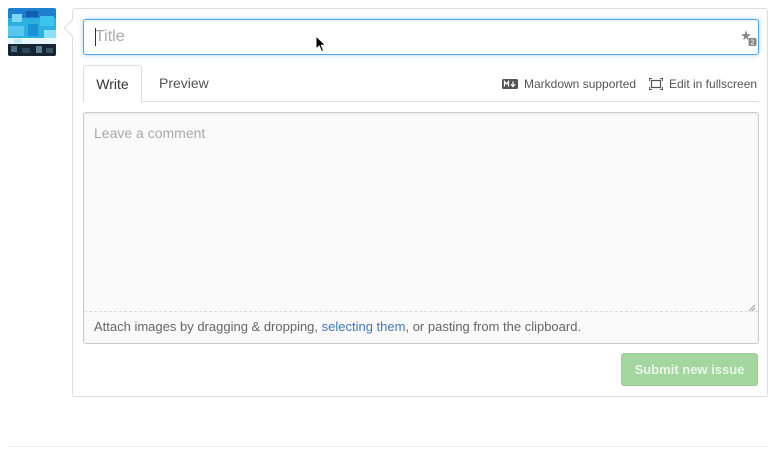 The width and height of the screenshot is (774, 470). Describe the element at coordinates (689, 369) in the screenshot. I see `submit-issue-button: Submit new issue` at that location.